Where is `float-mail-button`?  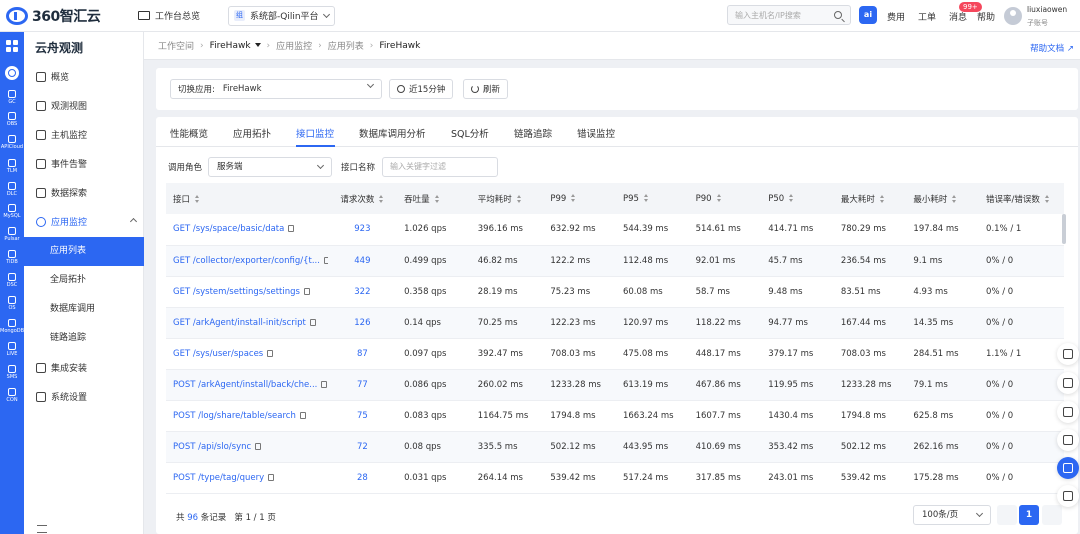 float-mail-button is located at coordinates (1068, 354).